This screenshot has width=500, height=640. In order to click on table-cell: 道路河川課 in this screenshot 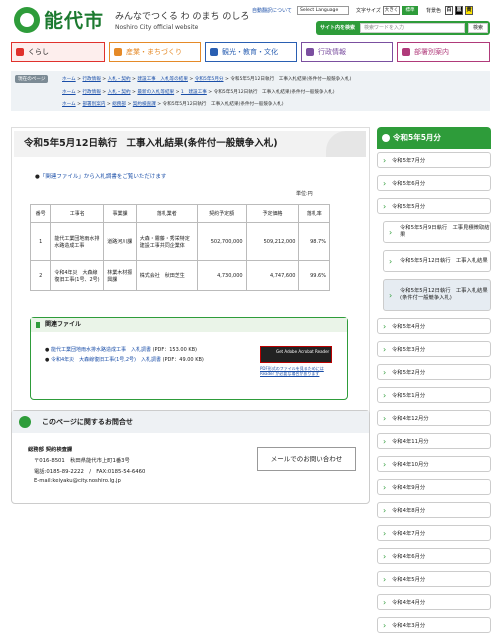, I will do `click(120, 241)`.